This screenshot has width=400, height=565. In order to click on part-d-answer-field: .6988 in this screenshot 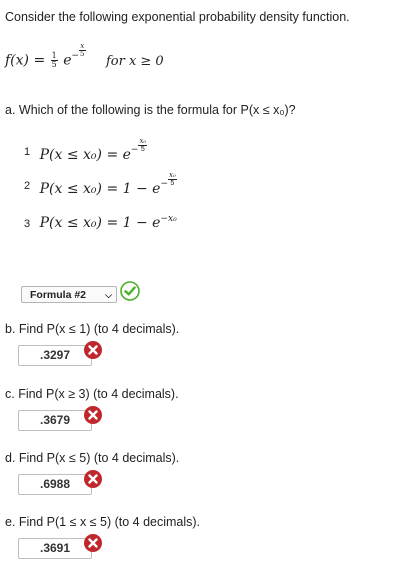, I will do `click(55, 484)`.